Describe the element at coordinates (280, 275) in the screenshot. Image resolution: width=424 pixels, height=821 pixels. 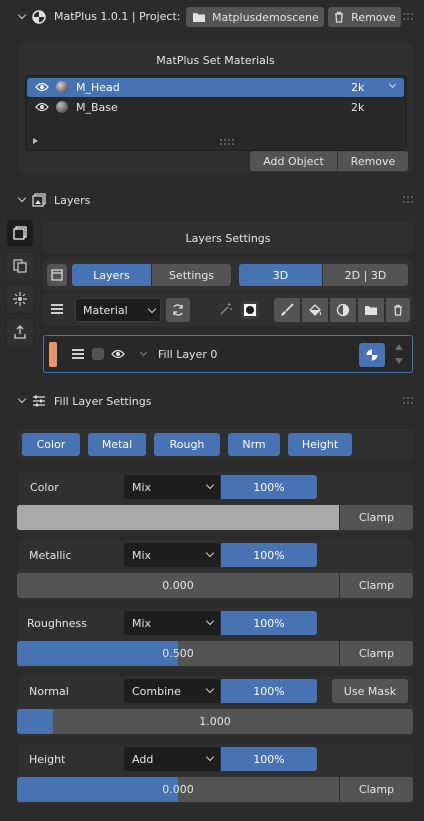
I see `view-3d-button: 3D` at that location.